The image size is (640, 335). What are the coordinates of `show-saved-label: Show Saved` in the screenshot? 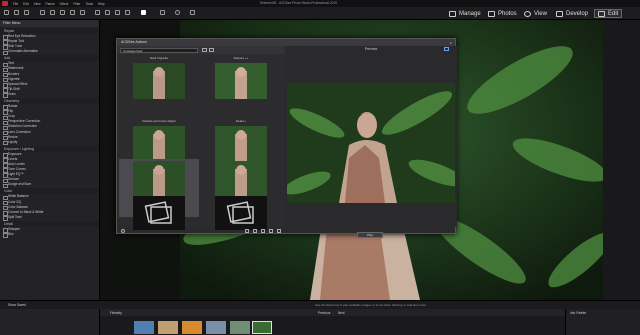 It's located at (17, 305).